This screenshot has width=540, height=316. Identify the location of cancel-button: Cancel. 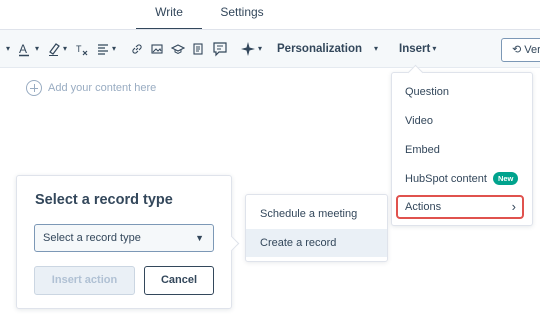
(179, 280).